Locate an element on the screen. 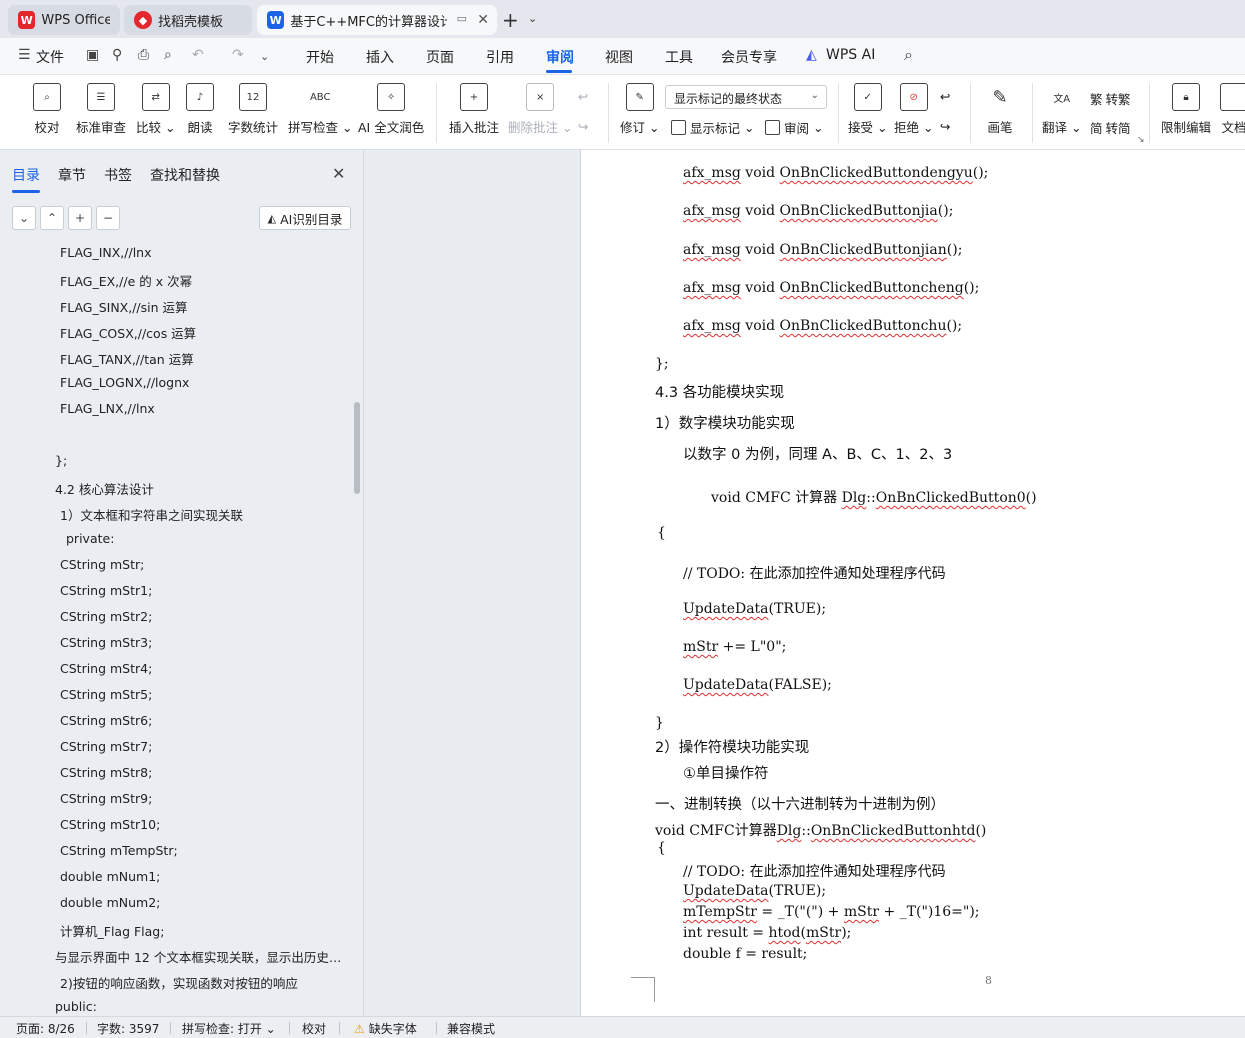 This screenshot has width=1245, height=1038. doc-heading: ①单目操作符 is located at coordinates (726, 772).